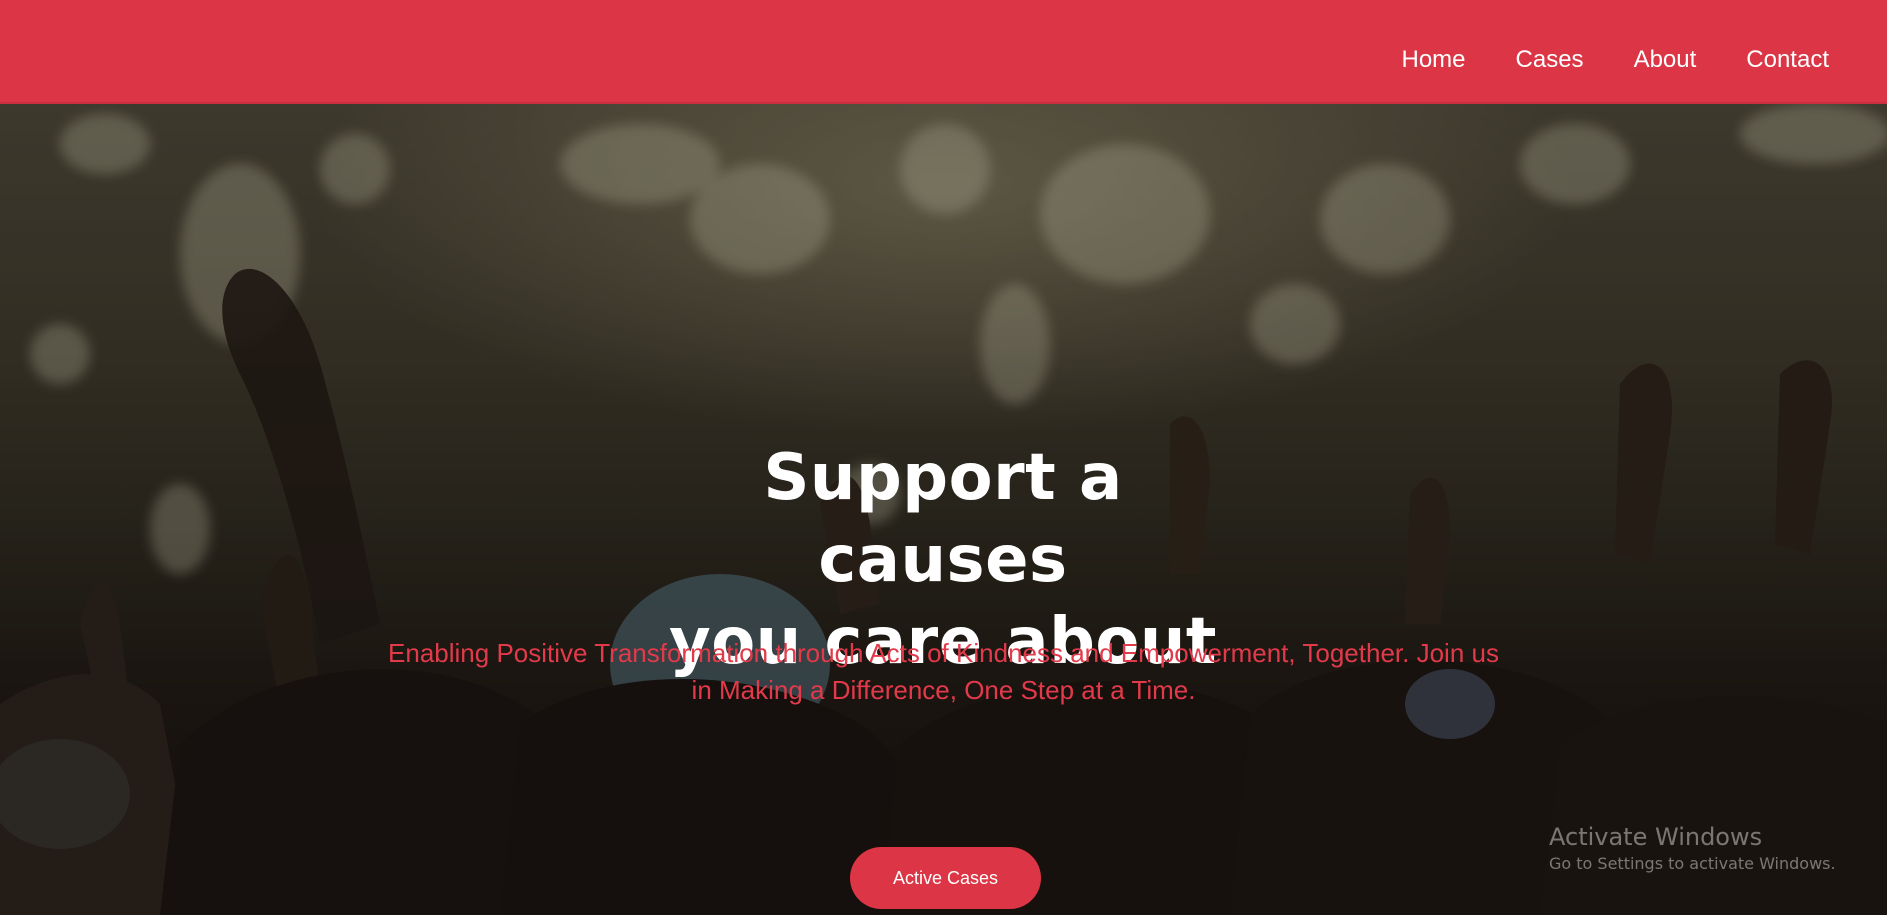  Describe the element at coordinates (945, 878) in the screenshot. I see `active-cases-button: Active Cases` at that location.